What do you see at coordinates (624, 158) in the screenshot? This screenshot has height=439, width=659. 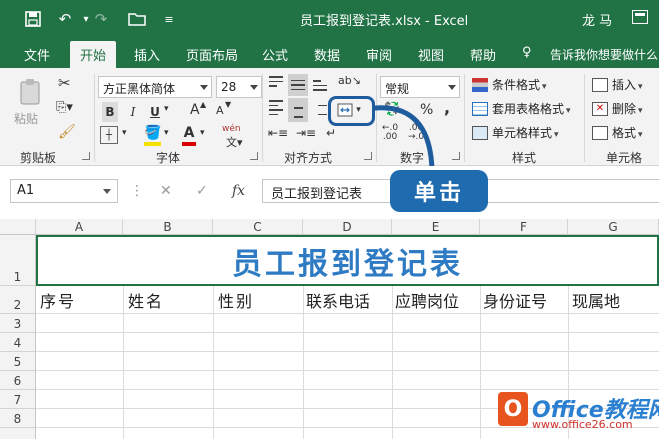 I see `cells-group-label: 单元格` at bounding box center [624, 158].